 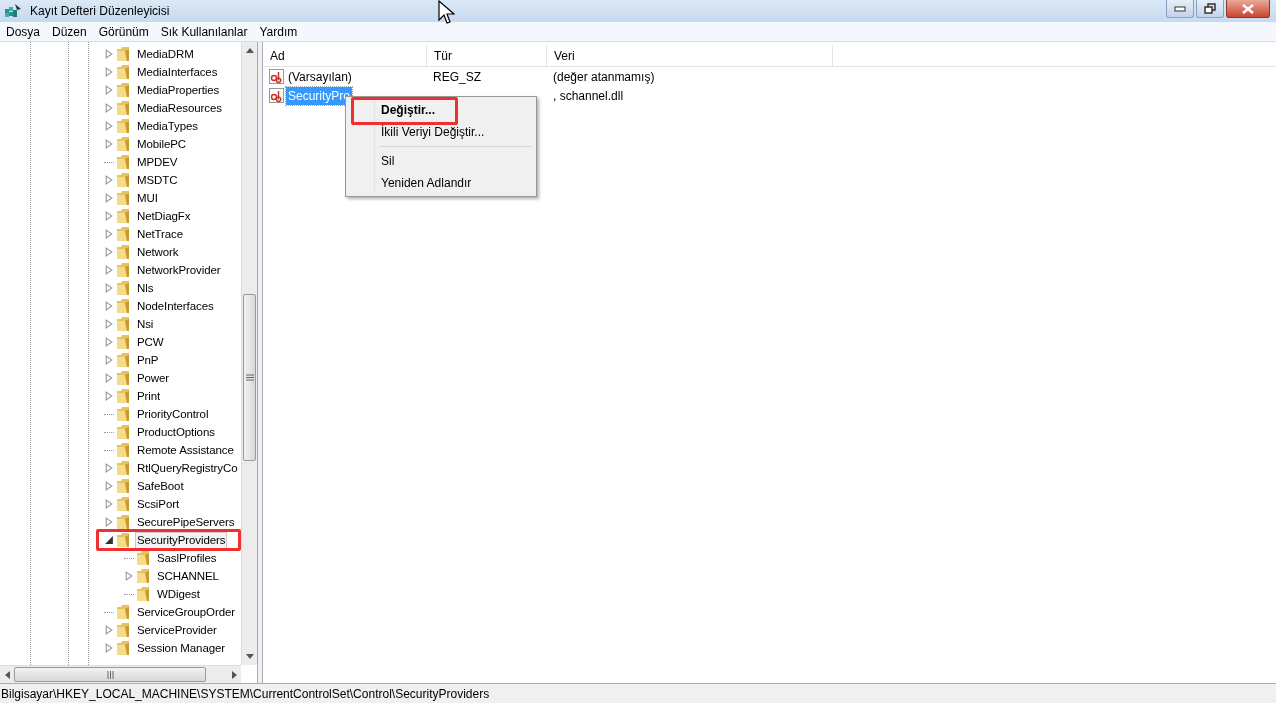 What do you see at coordinates (150, 342) in the screenshot?
I see `tree-item: PCW` at bounding box center [150, 342].